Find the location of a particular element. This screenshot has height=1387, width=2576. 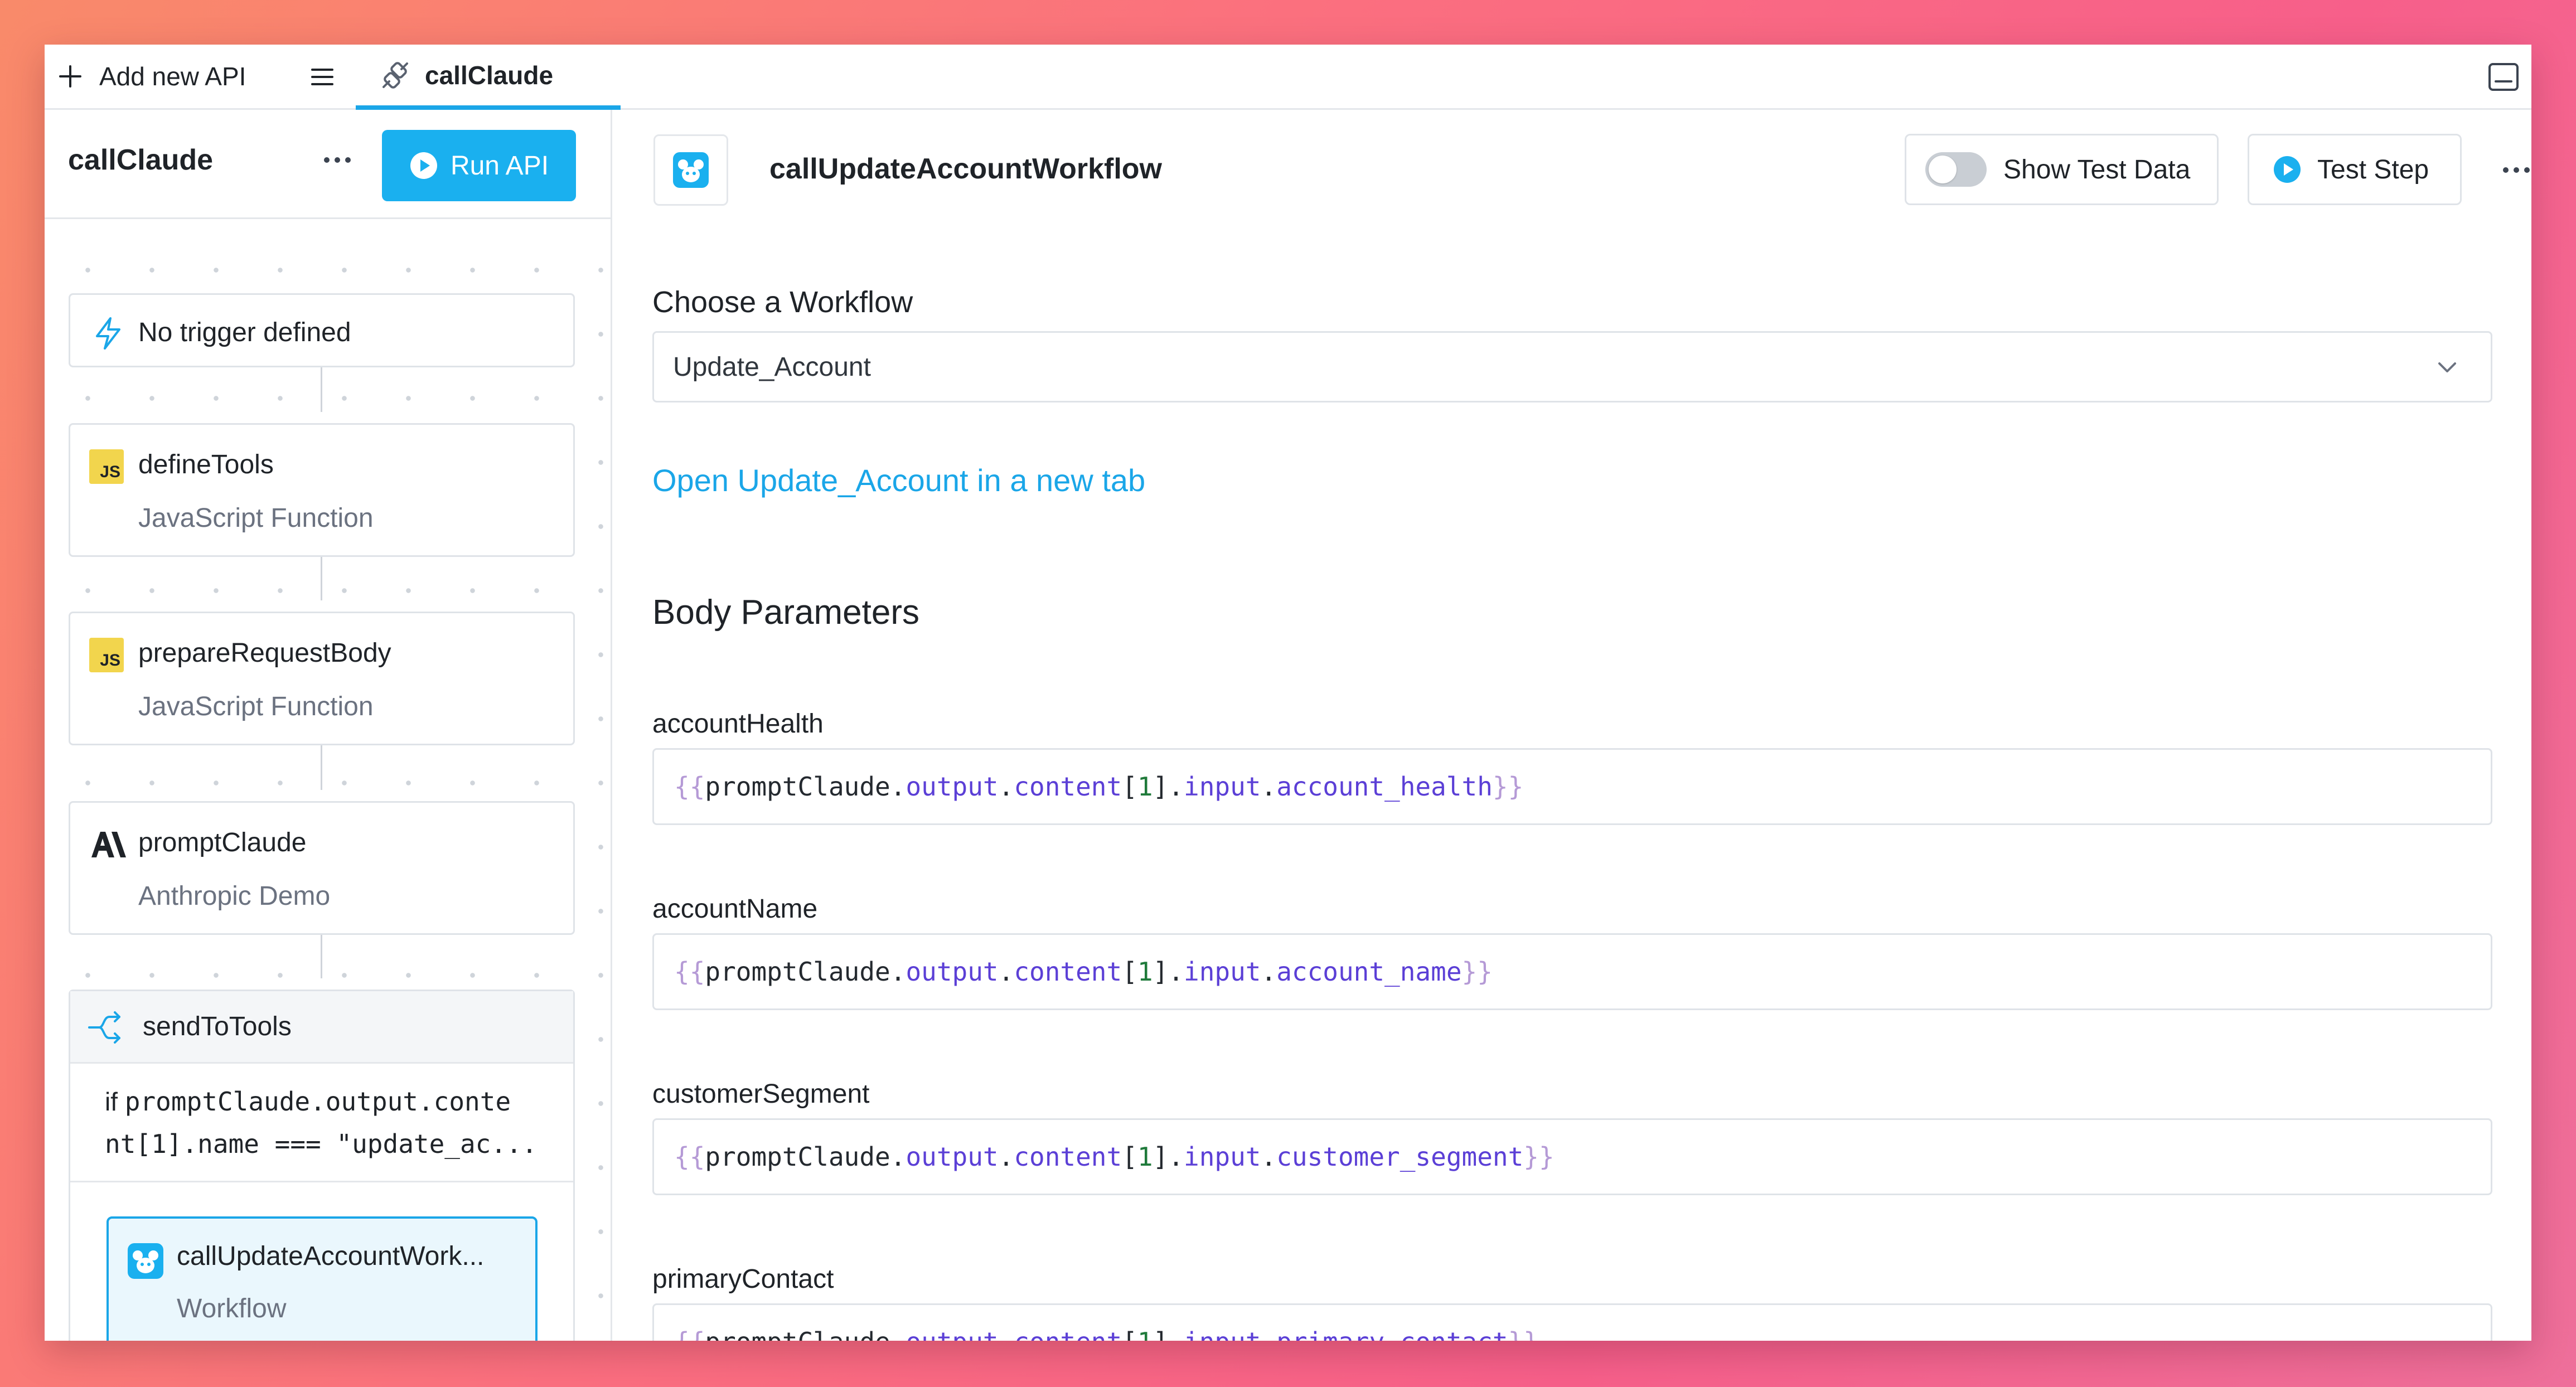

toggle-panel-button is located at coordinates (2503, 76).